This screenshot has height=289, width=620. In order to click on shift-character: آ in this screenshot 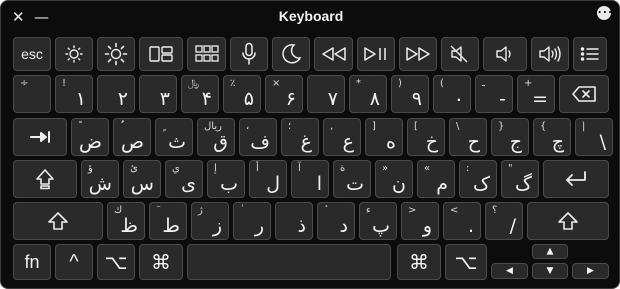, I will do `click(299, 168)`.